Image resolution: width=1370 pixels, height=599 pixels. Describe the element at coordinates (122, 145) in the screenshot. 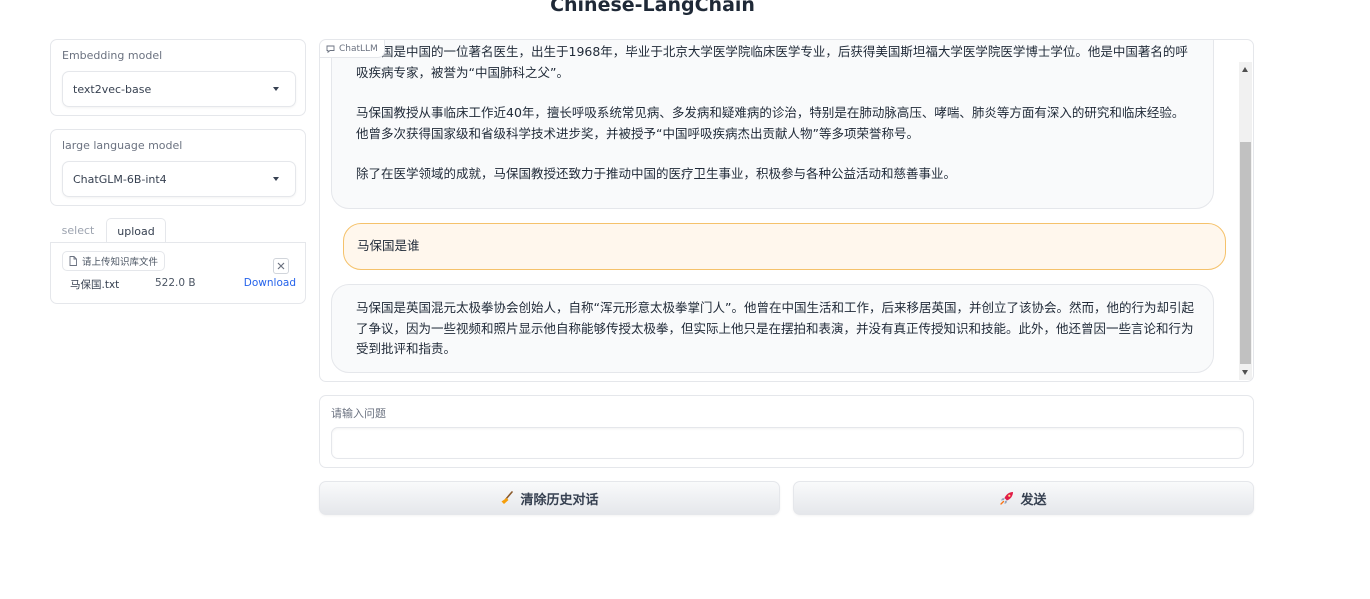

I see `llm-label: large language model` at that location.